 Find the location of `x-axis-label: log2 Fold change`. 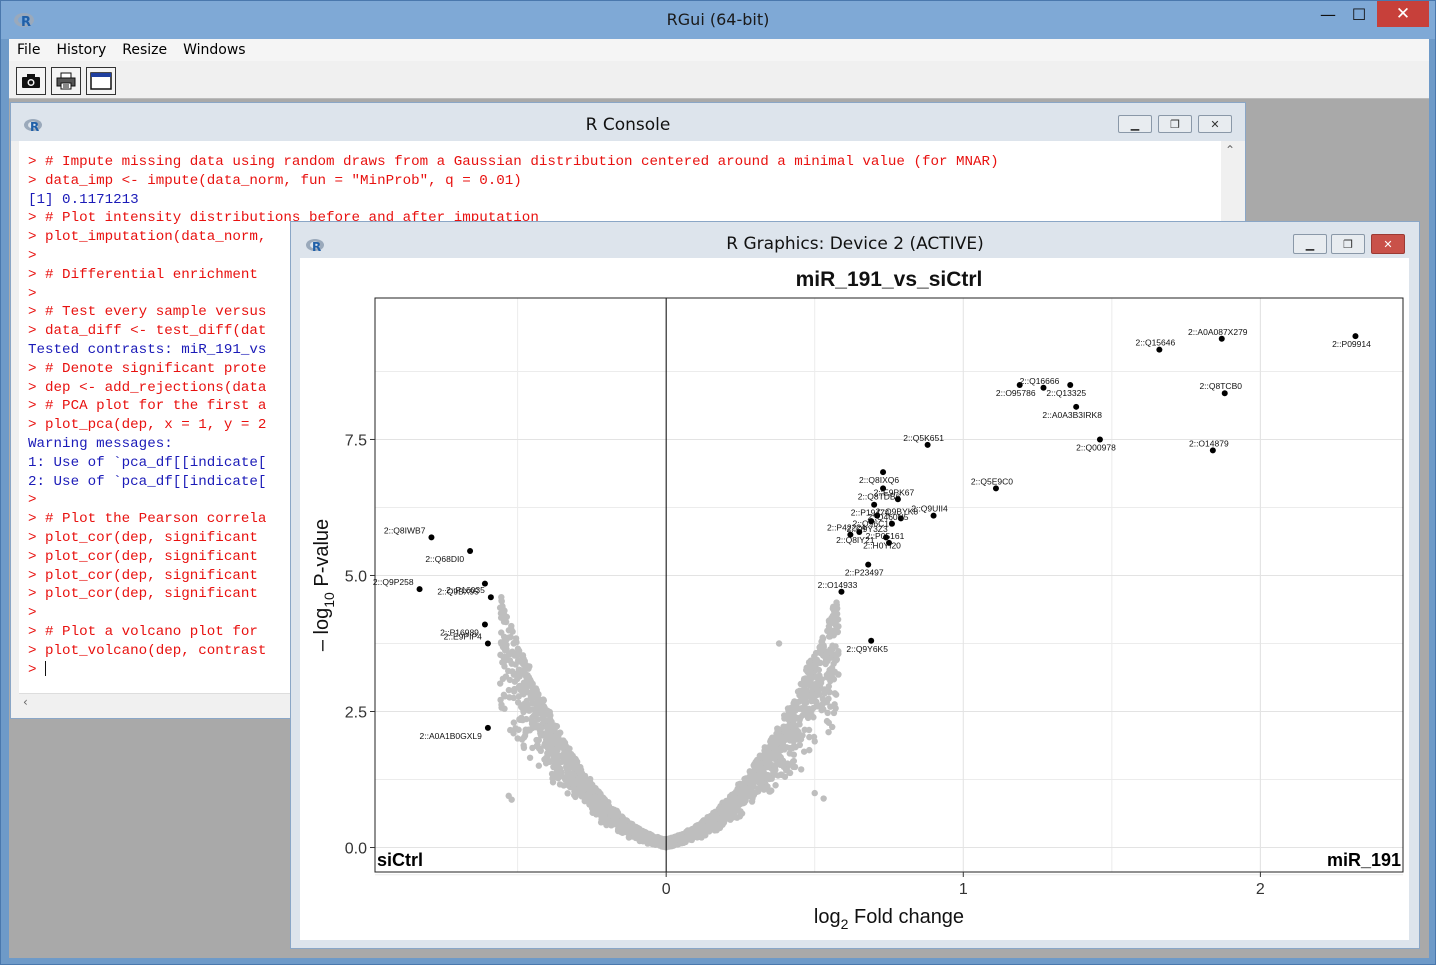

x-axis-label: log2 Fold change is located at coordinates (889, 919).